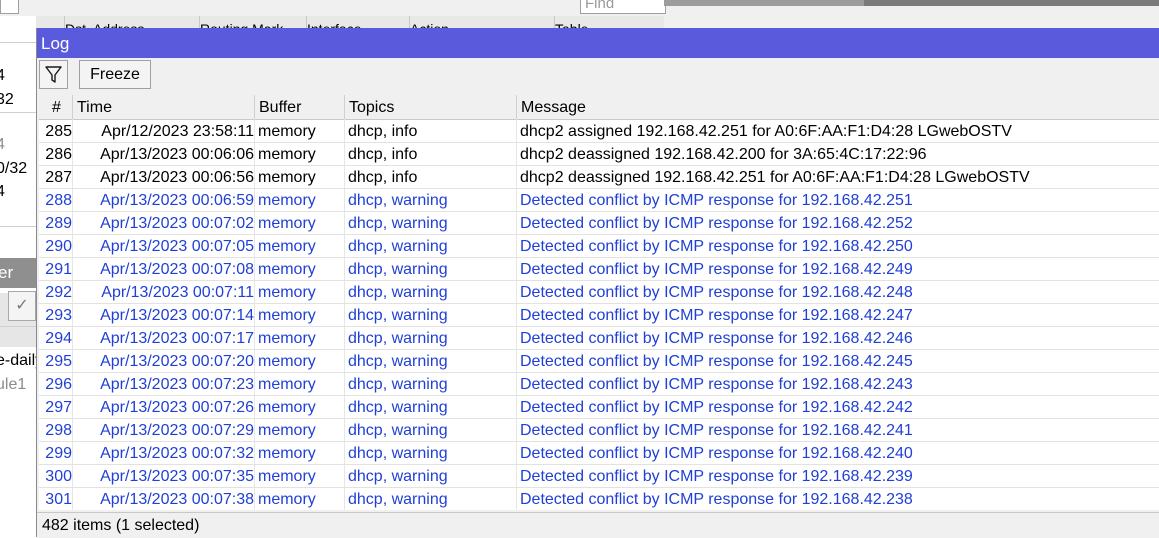 The image size is (1159, 538). What do you see at coordinates (58, 430) in the screenshot?
I see `cell-num: 298` at bounding box center [58, 430].